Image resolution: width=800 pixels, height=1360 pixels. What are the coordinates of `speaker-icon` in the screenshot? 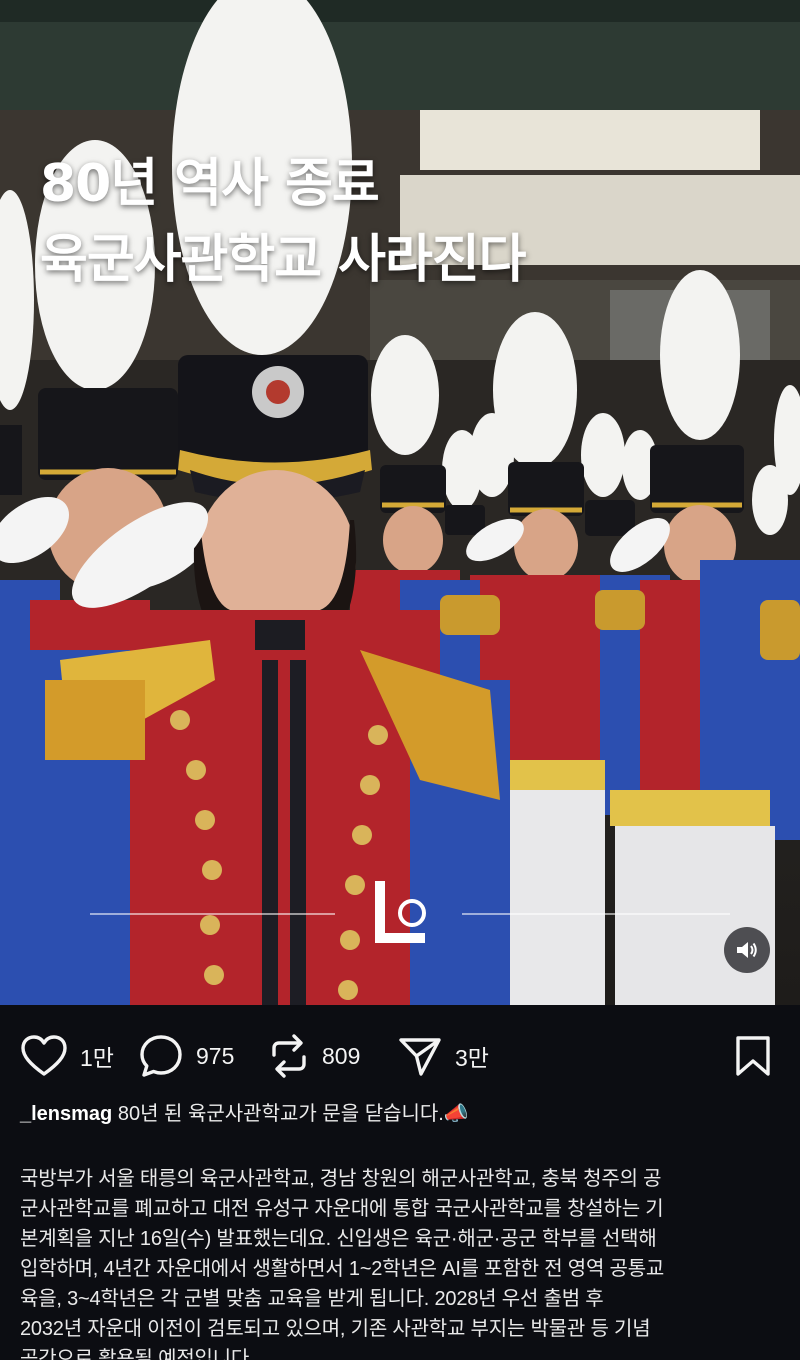 It's located at (747, 950).